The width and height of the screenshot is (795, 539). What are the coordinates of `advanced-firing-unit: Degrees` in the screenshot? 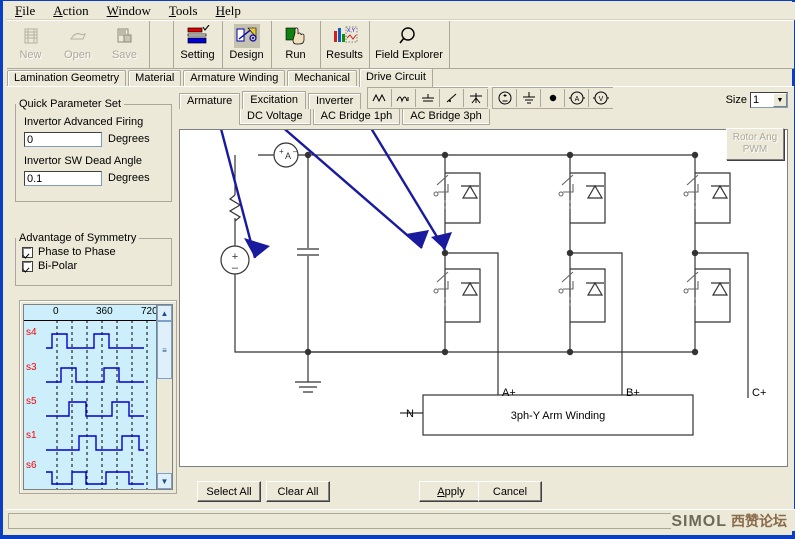 It's located at (129, 139).